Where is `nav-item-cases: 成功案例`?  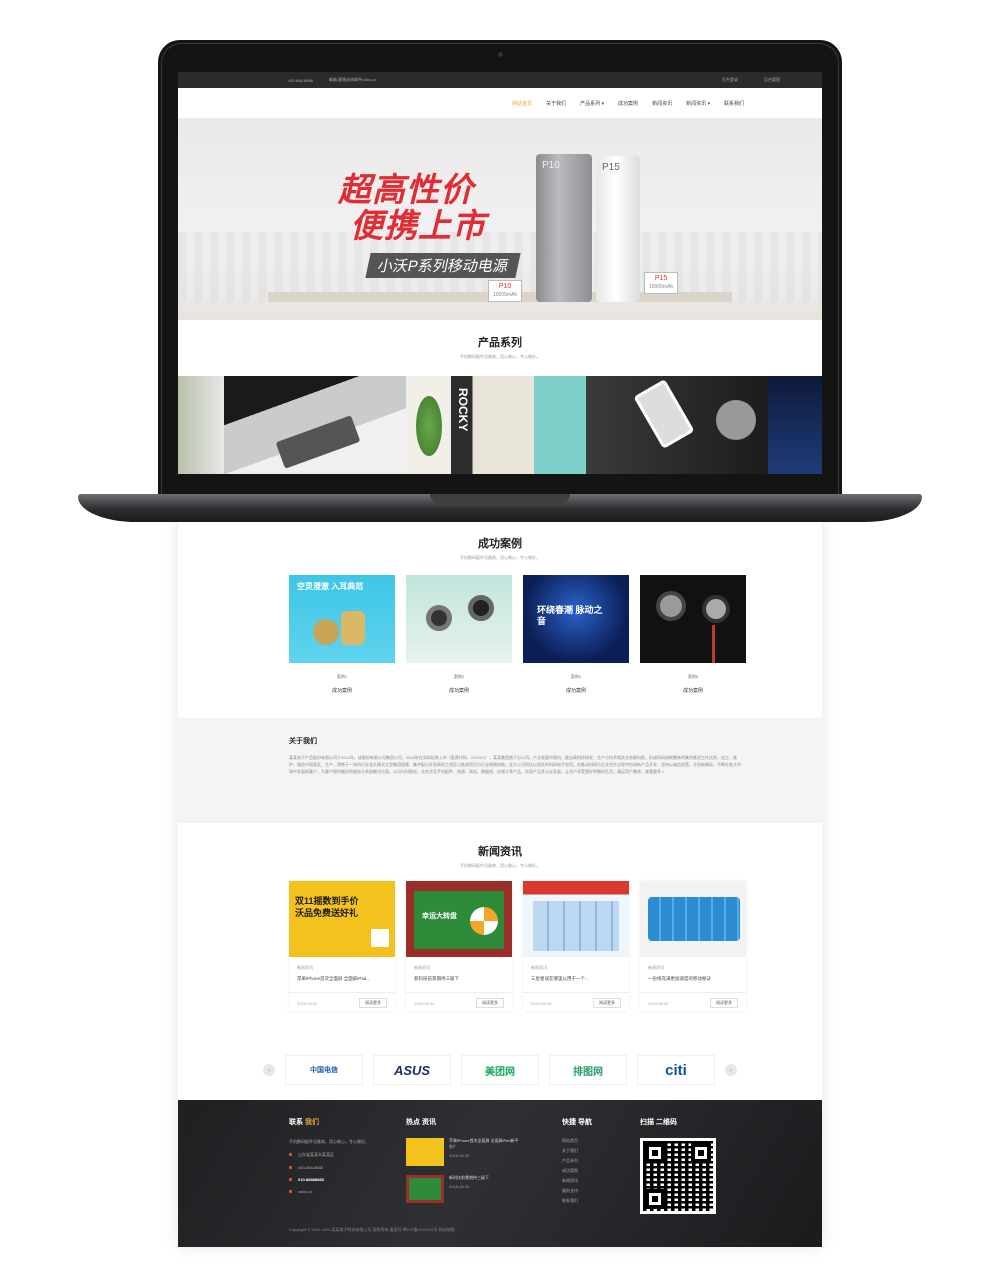 nav-item-cases: 成功案例 is located at coordinates (628, 103).